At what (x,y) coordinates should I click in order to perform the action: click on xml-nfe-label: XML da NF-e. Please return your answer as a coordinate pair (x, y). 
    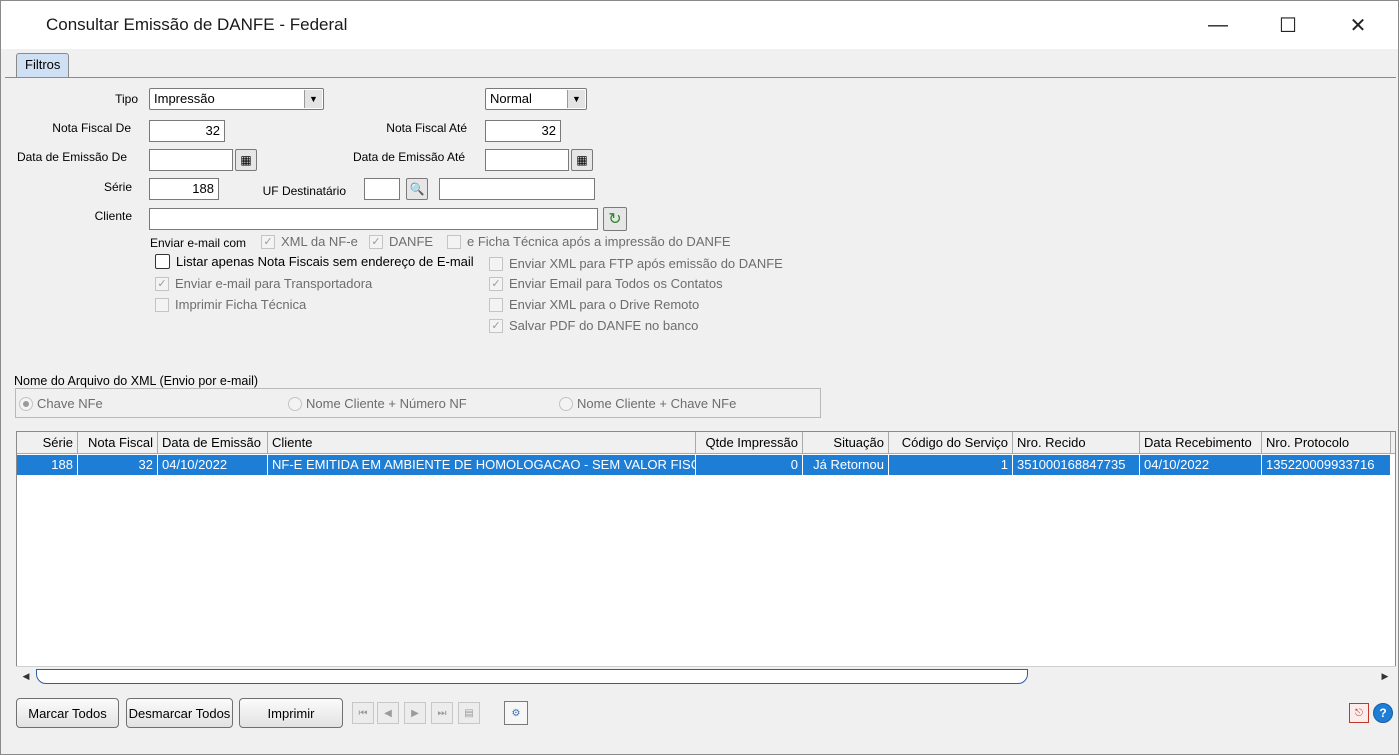
    Looking at the image, I should click on (319, 241).